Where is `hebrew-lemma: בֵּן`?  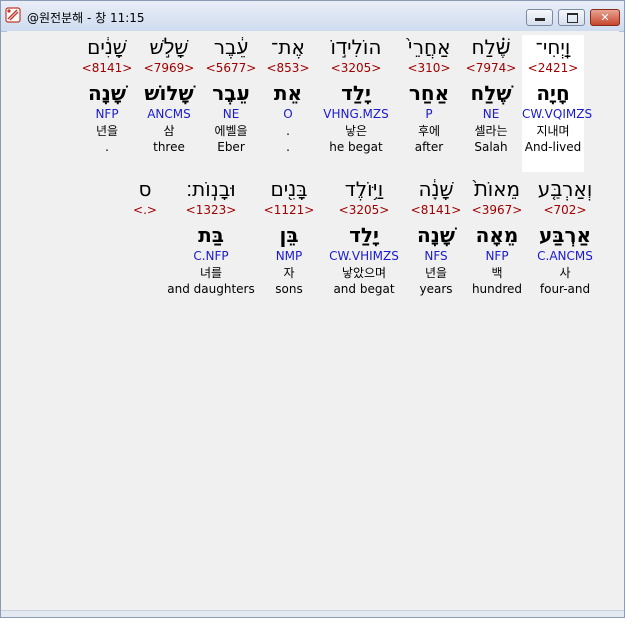
hebrew-lemma: בֵּן is located at coordinates (289, 235).